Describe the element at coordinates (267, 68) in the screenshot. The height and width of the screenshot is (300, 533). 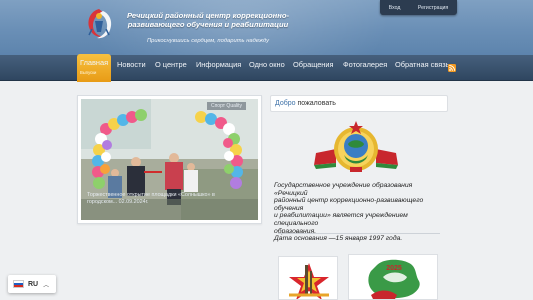
I see `nav-item-one-window: Одно окно` at that location.